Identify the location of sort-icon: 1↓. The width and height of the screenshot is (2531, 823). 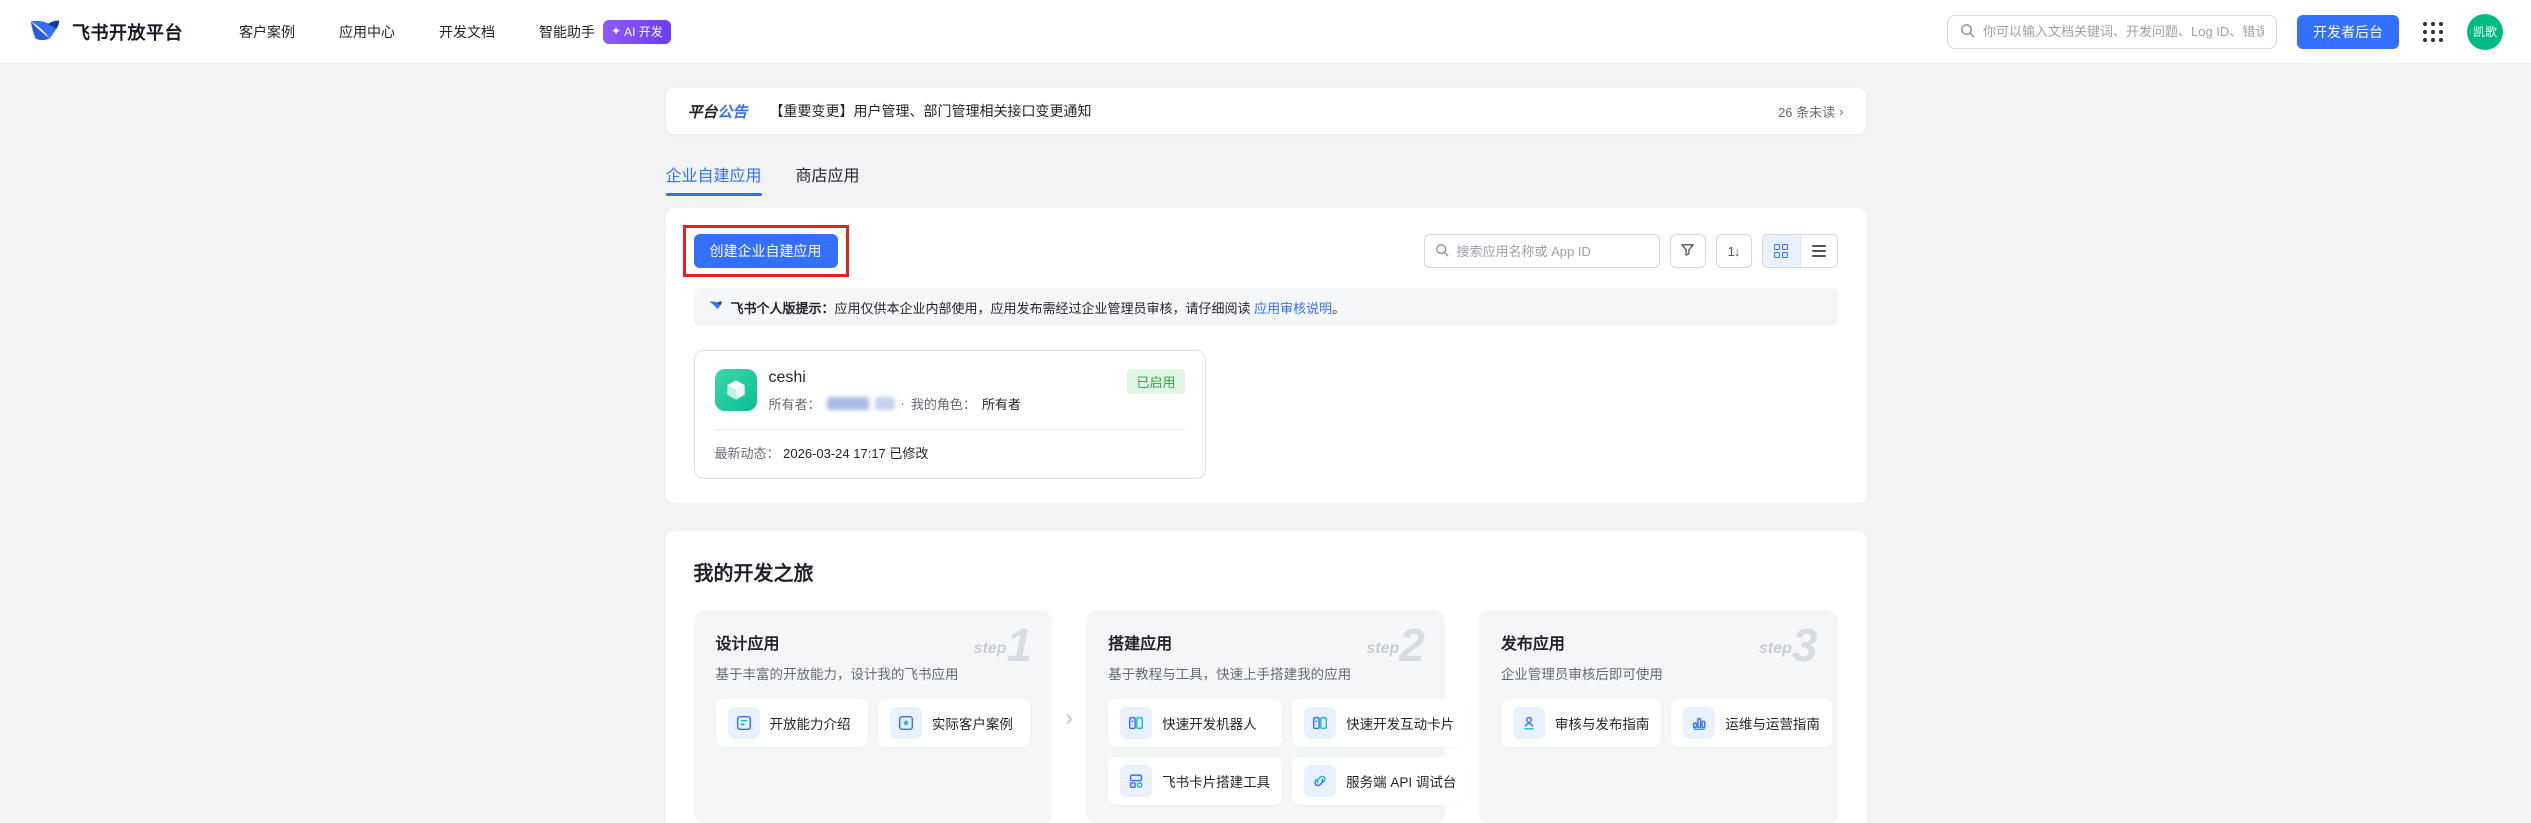
(1734, 251).